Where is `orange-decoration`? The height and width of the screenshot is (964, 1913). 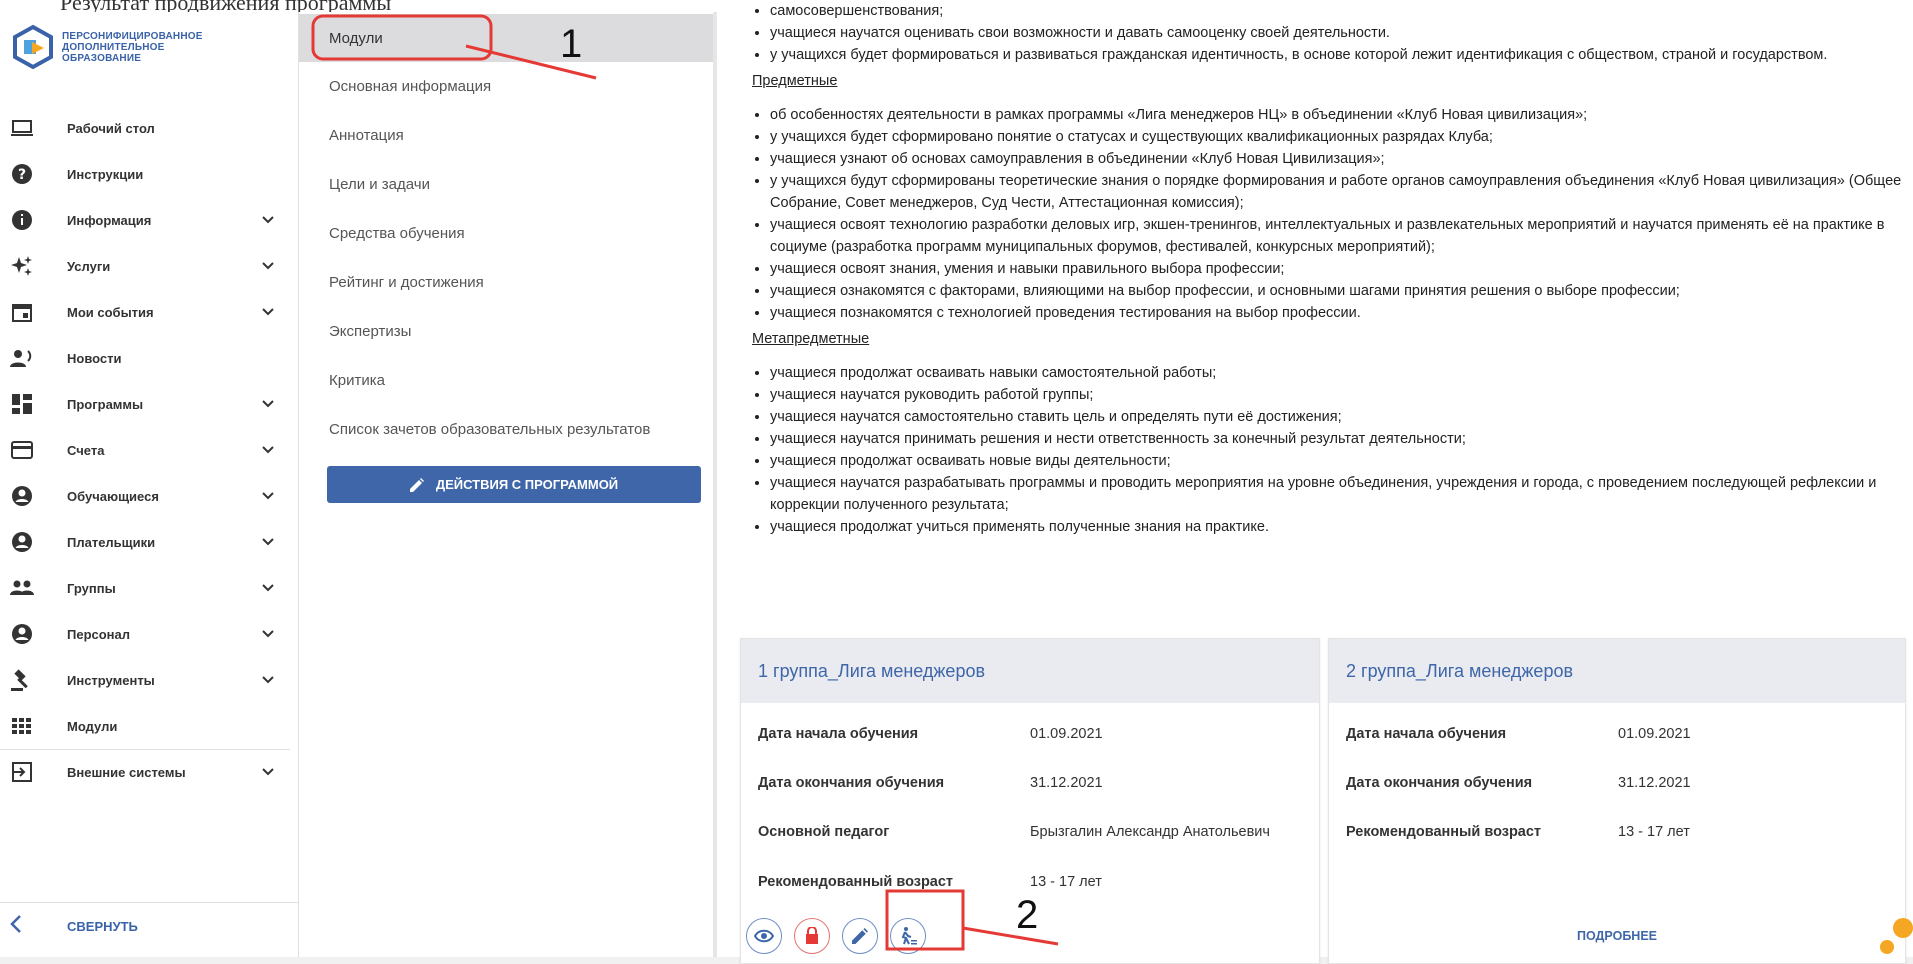 orange-decoration is located at coordinates (1887, 947).